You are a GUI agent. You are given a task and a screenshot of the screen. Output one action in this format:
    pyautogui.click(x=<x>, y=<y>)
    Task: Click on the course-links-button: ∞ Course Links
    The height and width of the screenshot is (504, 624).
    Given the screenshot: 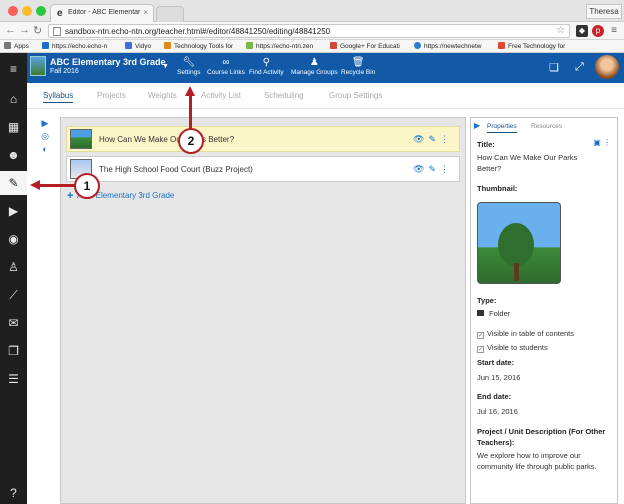 What is the action you would take?
    pyautogui.click(x=226, y=66)
    